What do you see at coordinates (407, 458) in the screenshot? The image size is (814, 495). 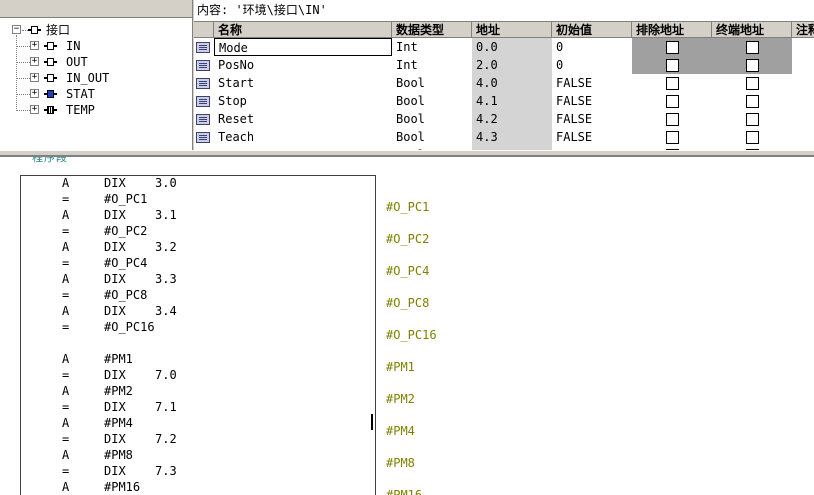 I see `code-line: A #PM8 #PM8` at bounding box center [407, 458].